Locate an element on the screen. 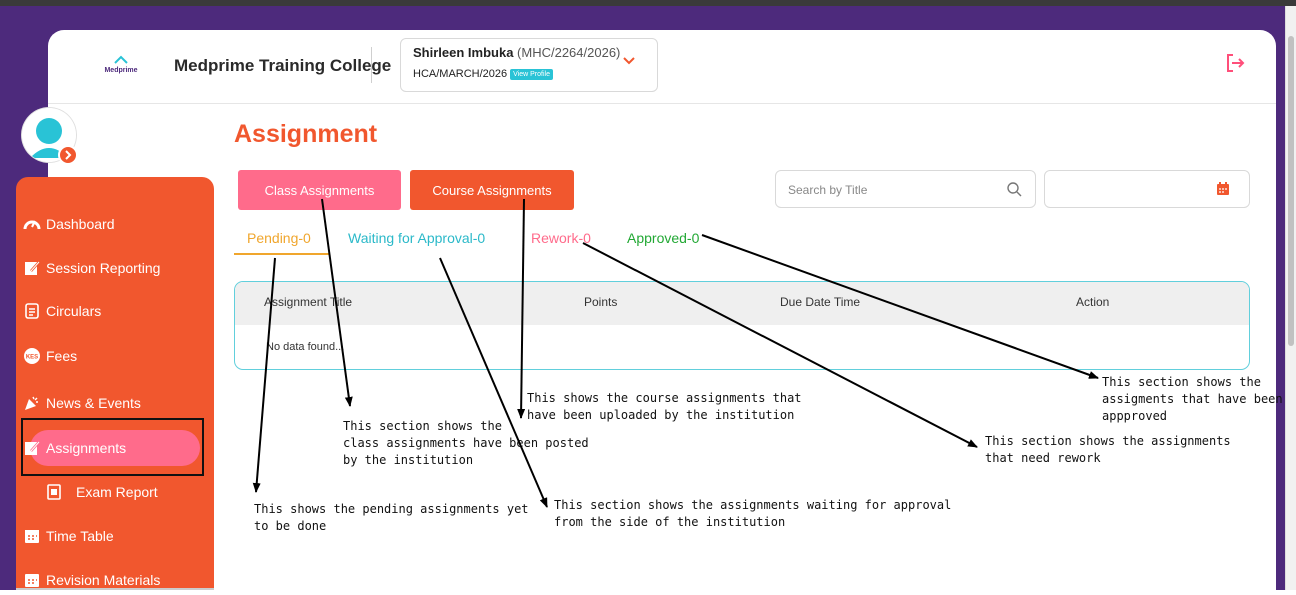 The width and height of the screenshot is (1296, 595). student-name: Shirleen Imbuka is located at coordinates (463, 52).